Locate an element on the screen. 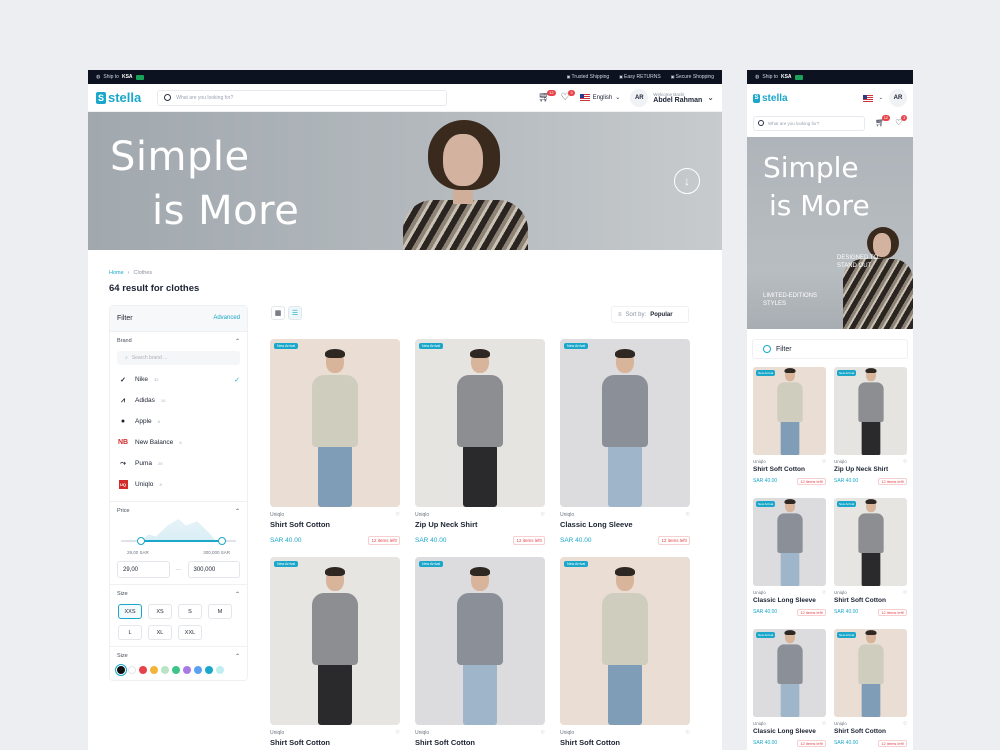 The height and width of the screenshot is (750, 1000). price-range-slider is located at coordinates (178, 533).